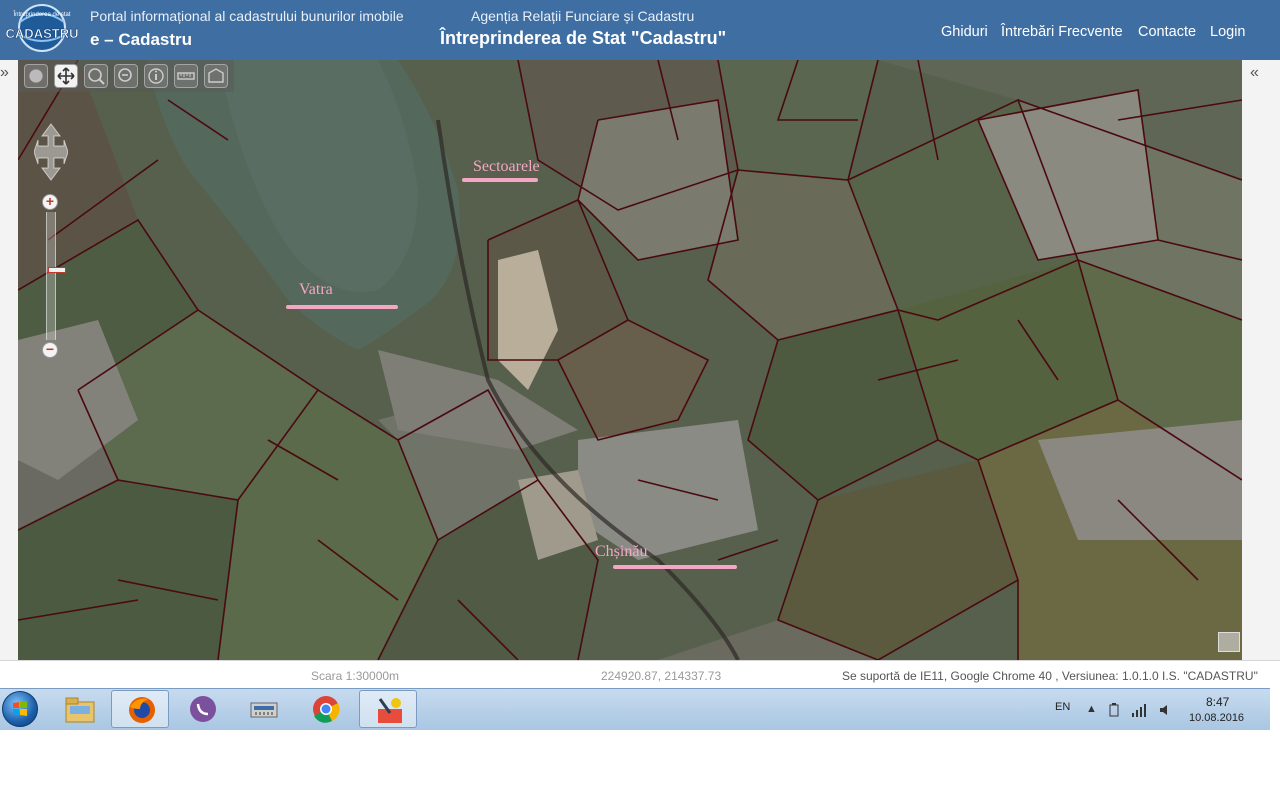  Describe the element at coordinates (1254, 73) in the screenshot. I see `expand-right-panel-icon: «` at that location.